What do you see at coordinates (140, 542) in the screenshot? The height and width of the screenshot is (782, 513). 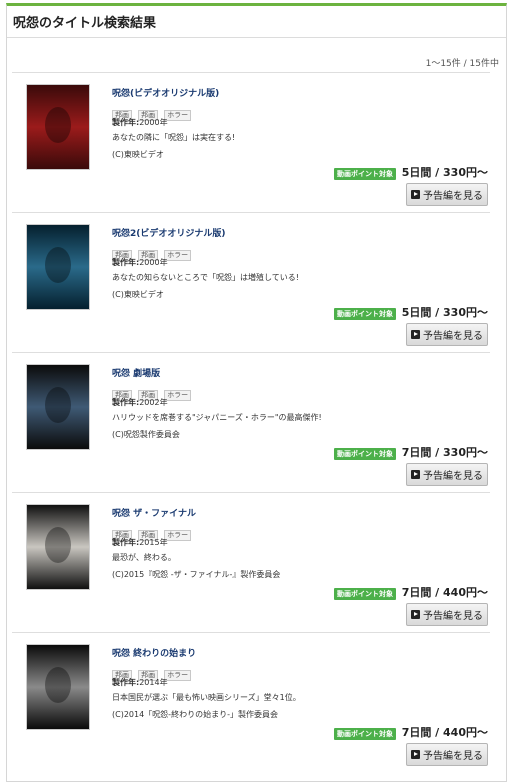 I see `production-year: 製作年:2015年` at bounding box center [140, 542].